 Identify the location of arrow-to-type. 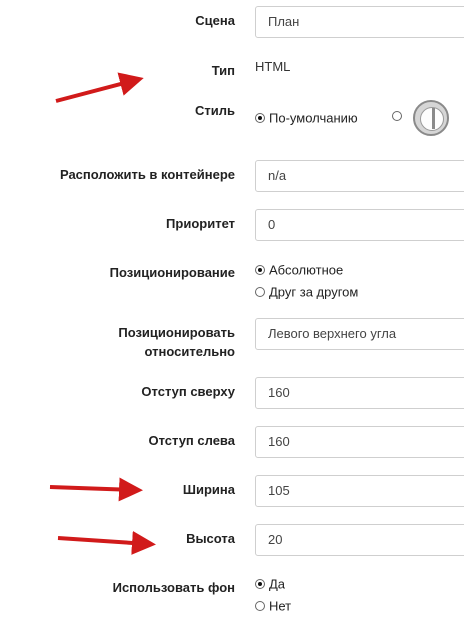
(99, 87).